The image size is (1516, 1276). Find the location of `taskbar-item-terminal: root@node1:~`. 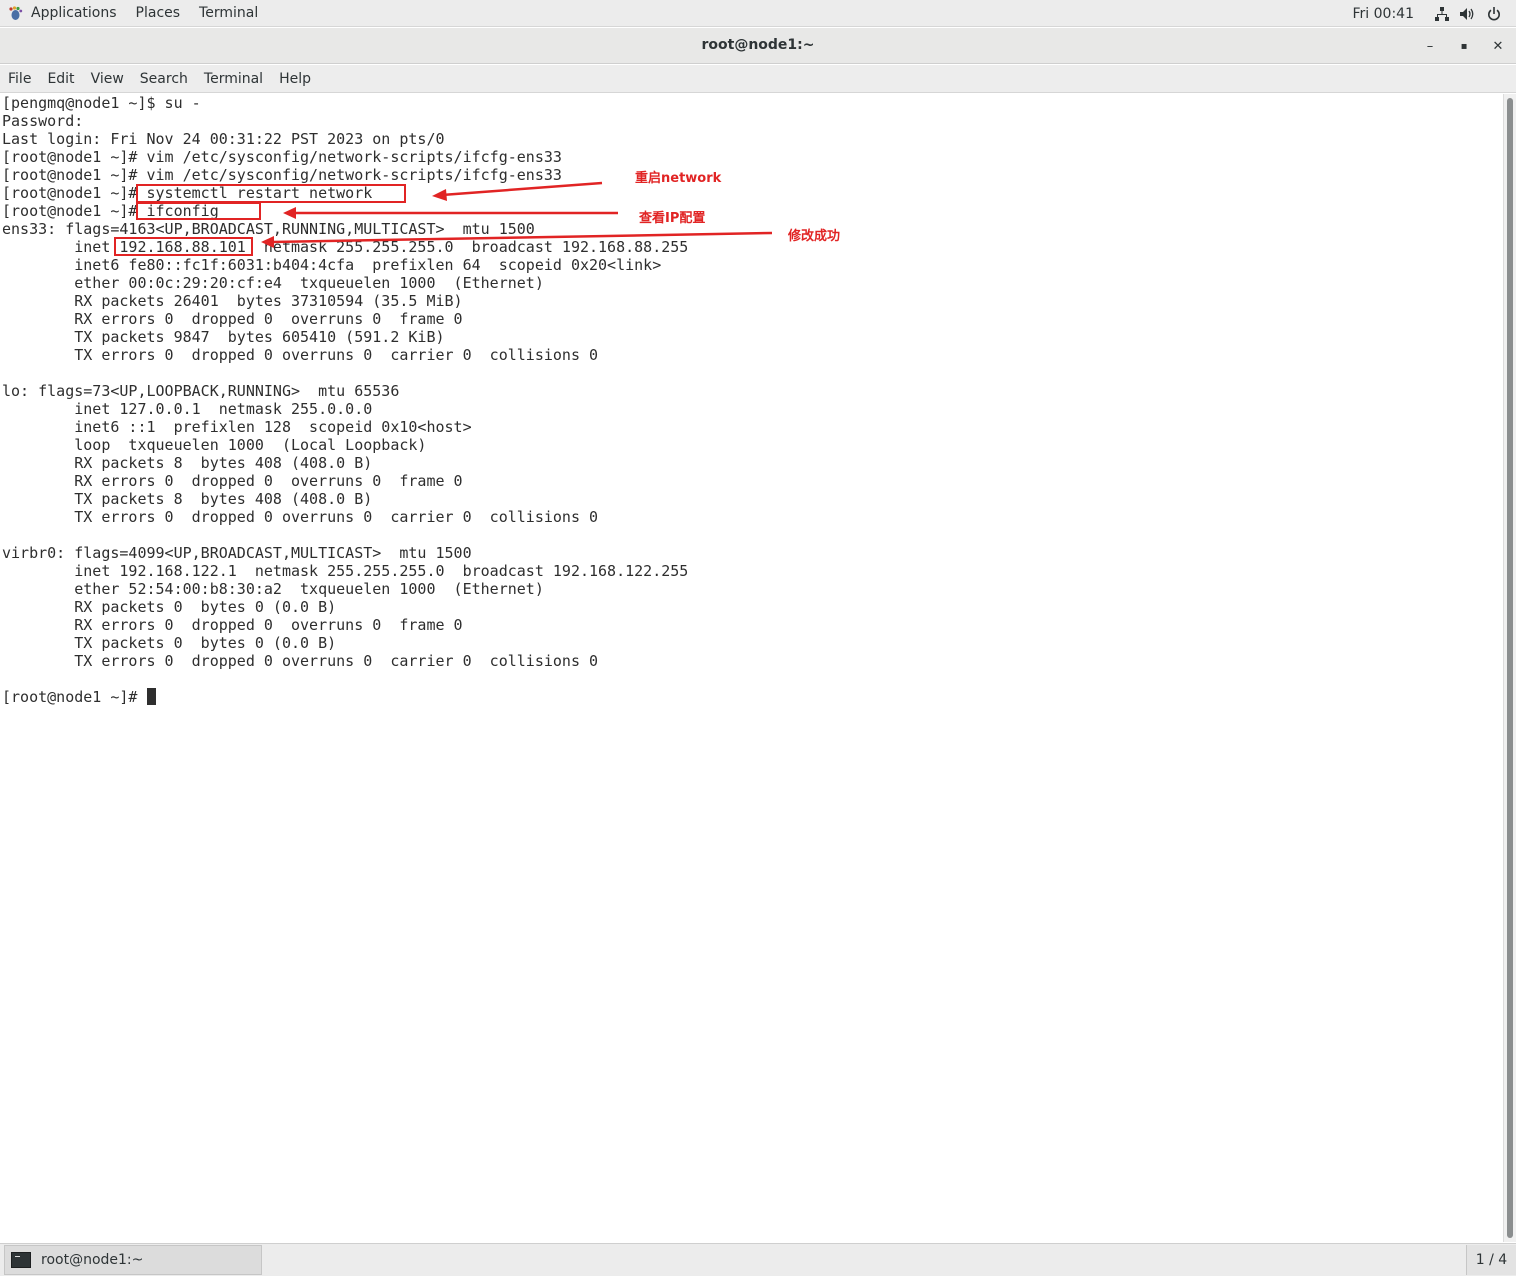

taskbar-item-terminal: root@node1:~ is located at coordinates (133, 1260).